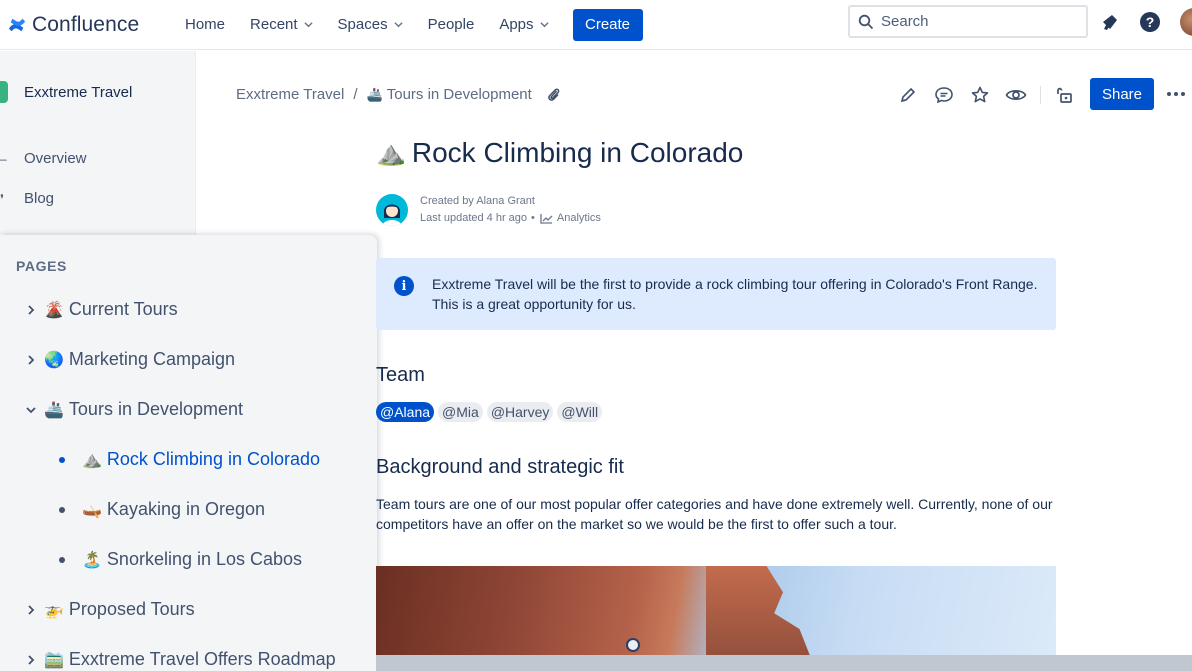 The image size is (1192, 671). I want to click on nav-recent-label: Recent, so click(274, 24).